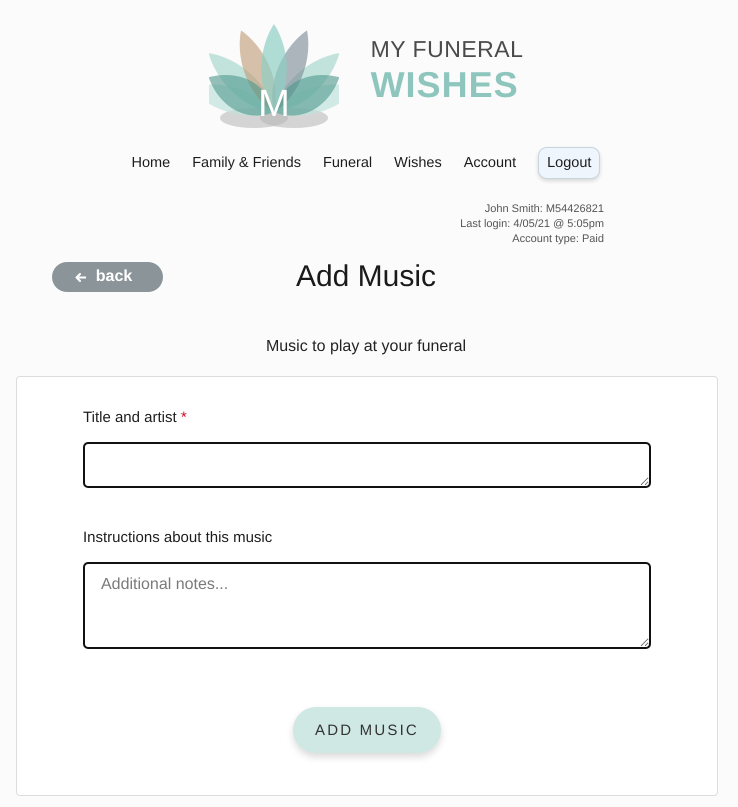 This screenshot has height=807, width=738. Describe the element at coordinates (569, 163) in the screenshot. I see `logout-button: Logout` at that location.